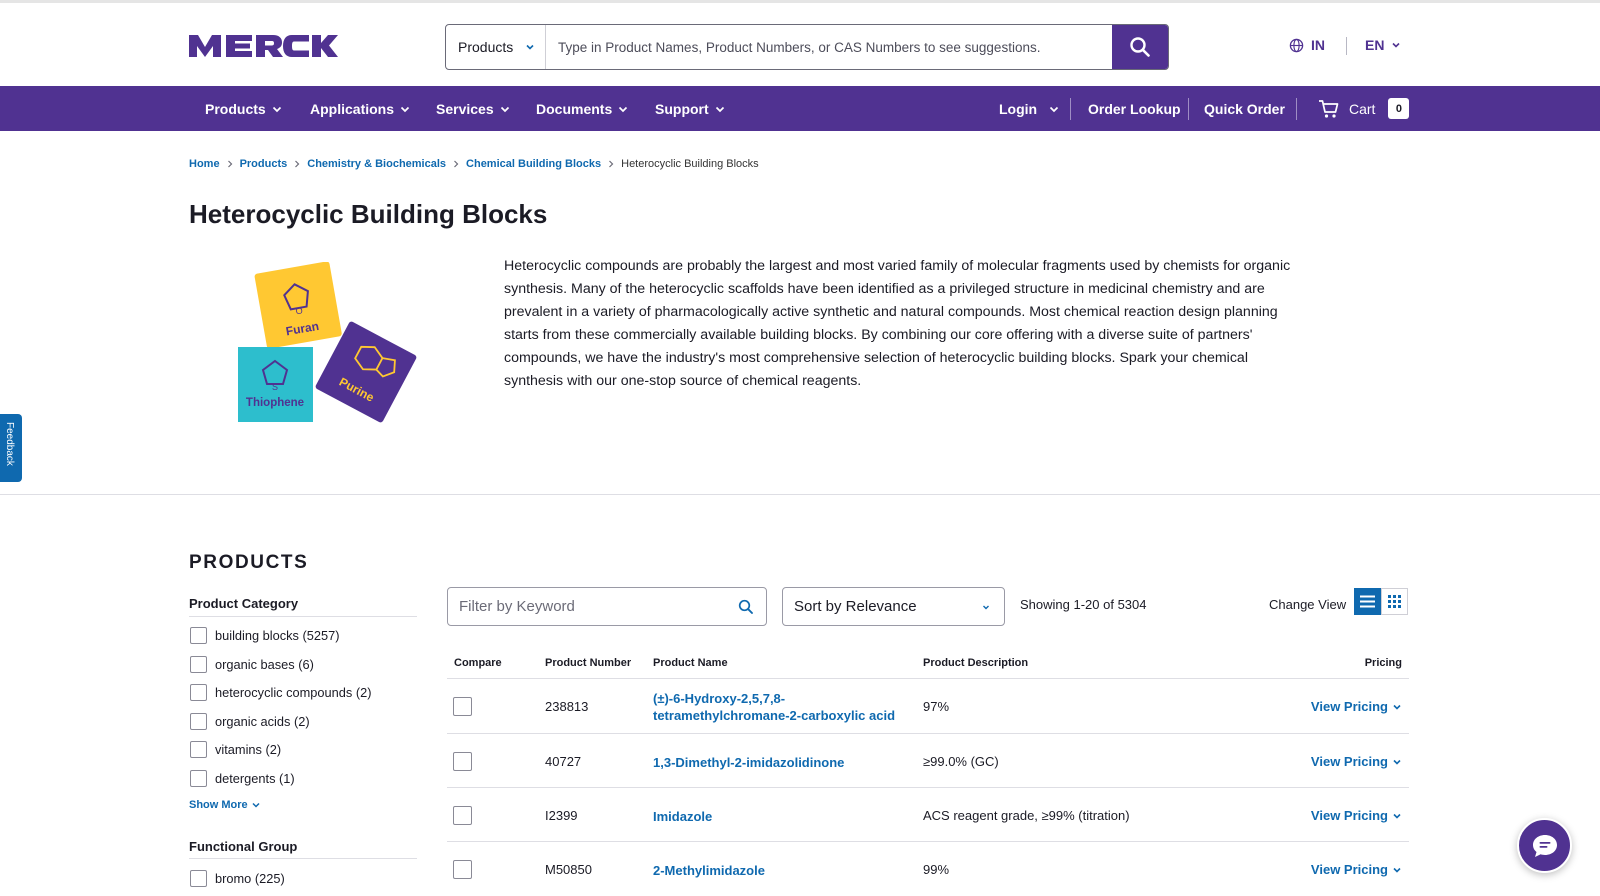 The height and width of the screenshot is (896, 1600). Describe the element at coordinates (1346, 46) in the screenshot. I see `locale-divider` at that location.